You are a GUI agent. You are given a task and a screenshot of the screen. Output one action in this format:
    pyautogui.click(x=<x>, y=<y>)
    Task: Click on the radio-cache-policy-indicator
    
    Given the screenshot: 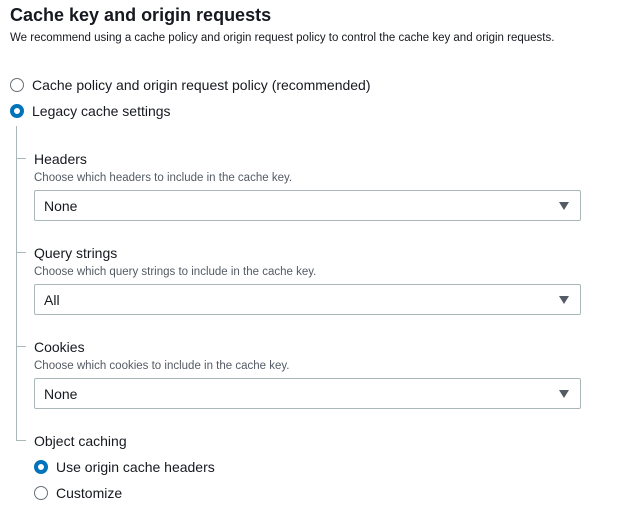 What is the action you would take?
    pyautogui.click(x=17, y=85)
    